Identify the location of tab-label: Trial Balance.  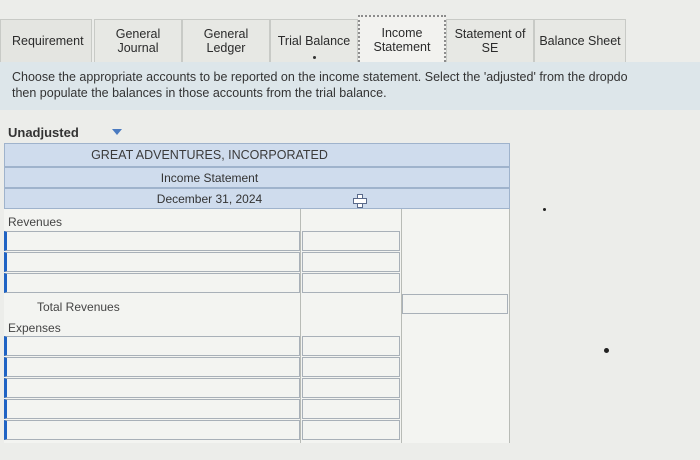
(314, 41).